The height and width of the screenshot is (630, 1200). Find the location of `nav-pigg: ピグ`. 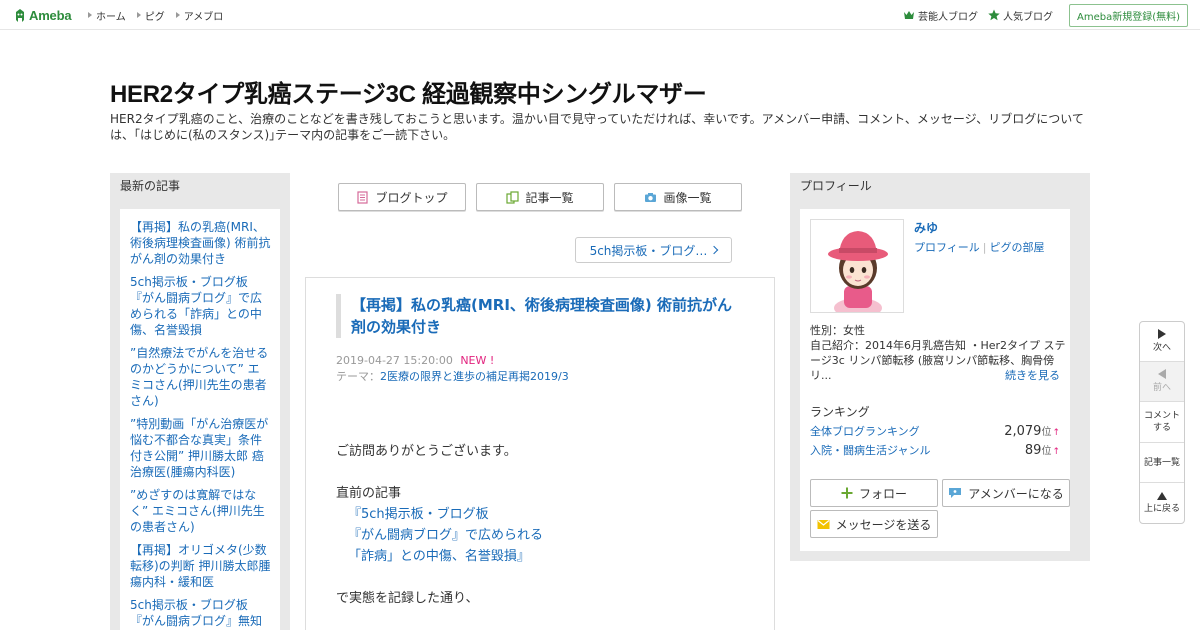

nav-pigg: ピグ is located at coordinates (150, 15).